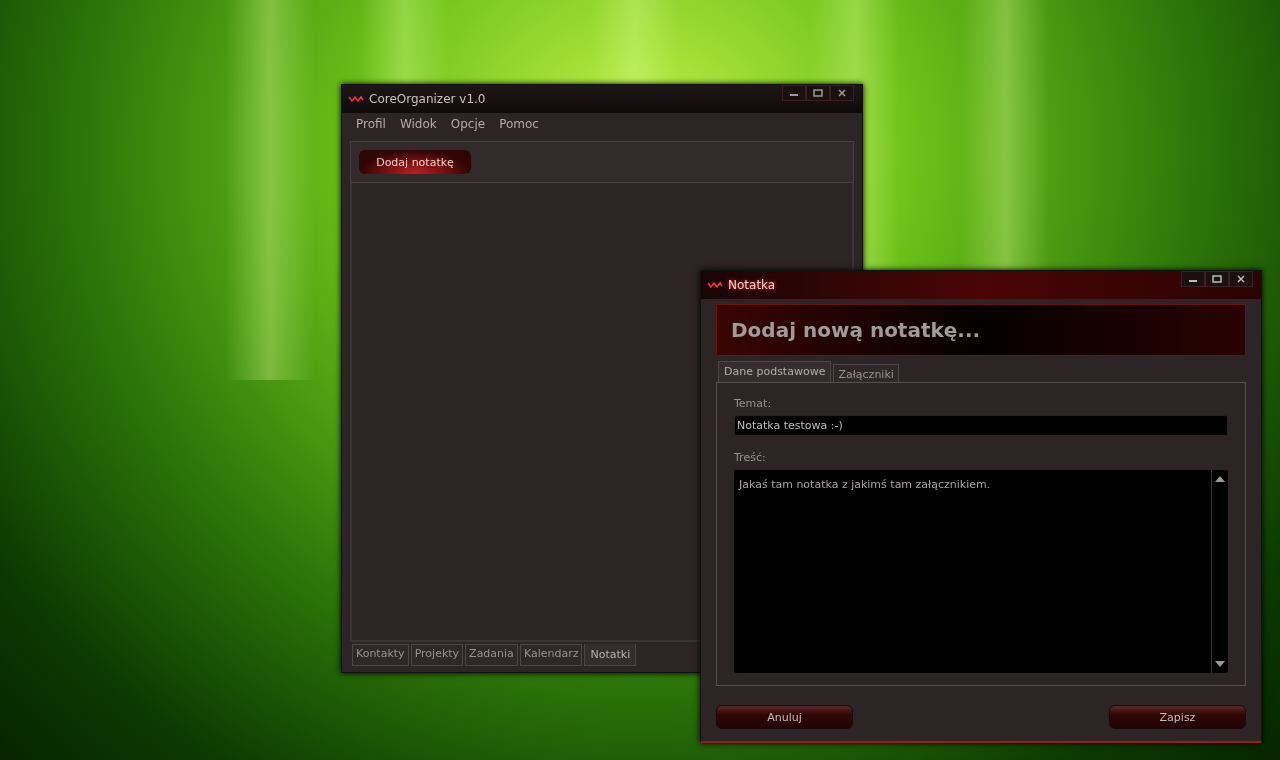 This screenshot has width=1280, height=760. Describe the element at coordinates (775, 371) in the screenshot. I see `tab: Dane podstawowe` at that location.